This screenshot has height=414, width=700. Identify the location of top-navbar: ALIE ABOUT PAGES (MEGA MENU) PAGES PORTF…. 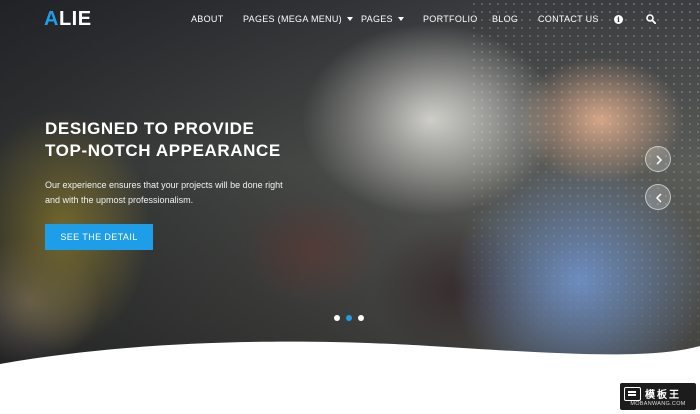
(350, 20).